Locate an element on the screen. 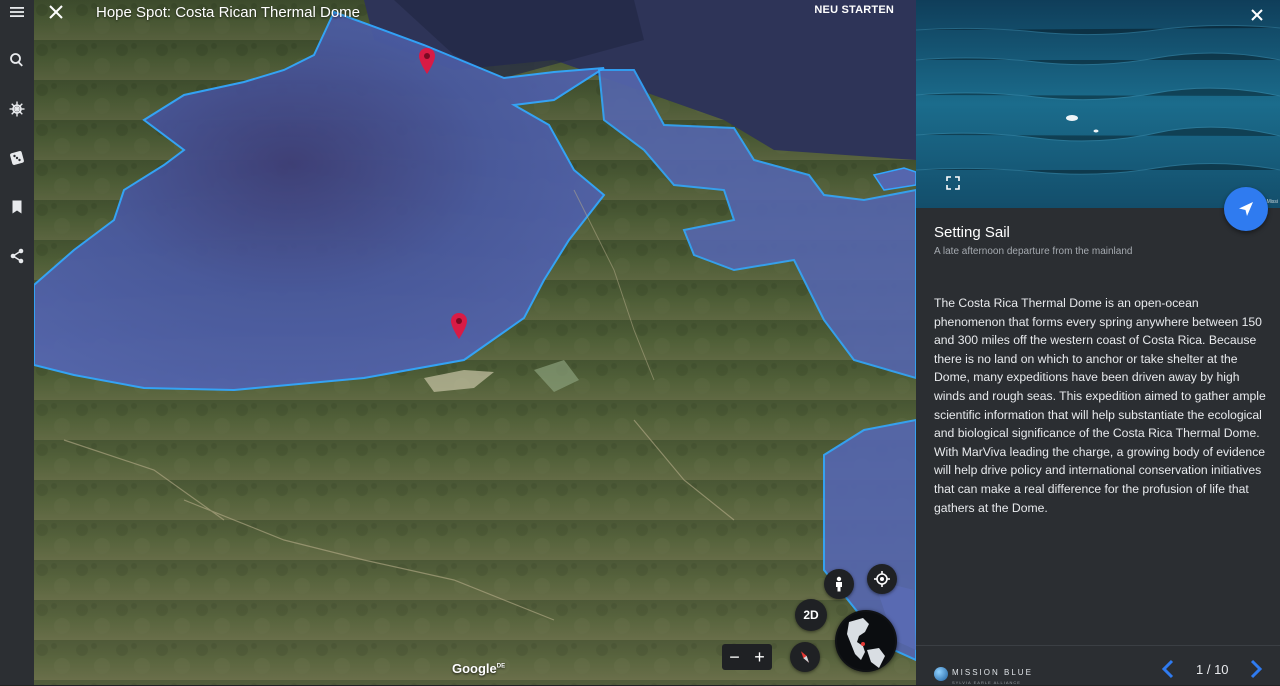  menu-button is located at coordinates (17, 14).